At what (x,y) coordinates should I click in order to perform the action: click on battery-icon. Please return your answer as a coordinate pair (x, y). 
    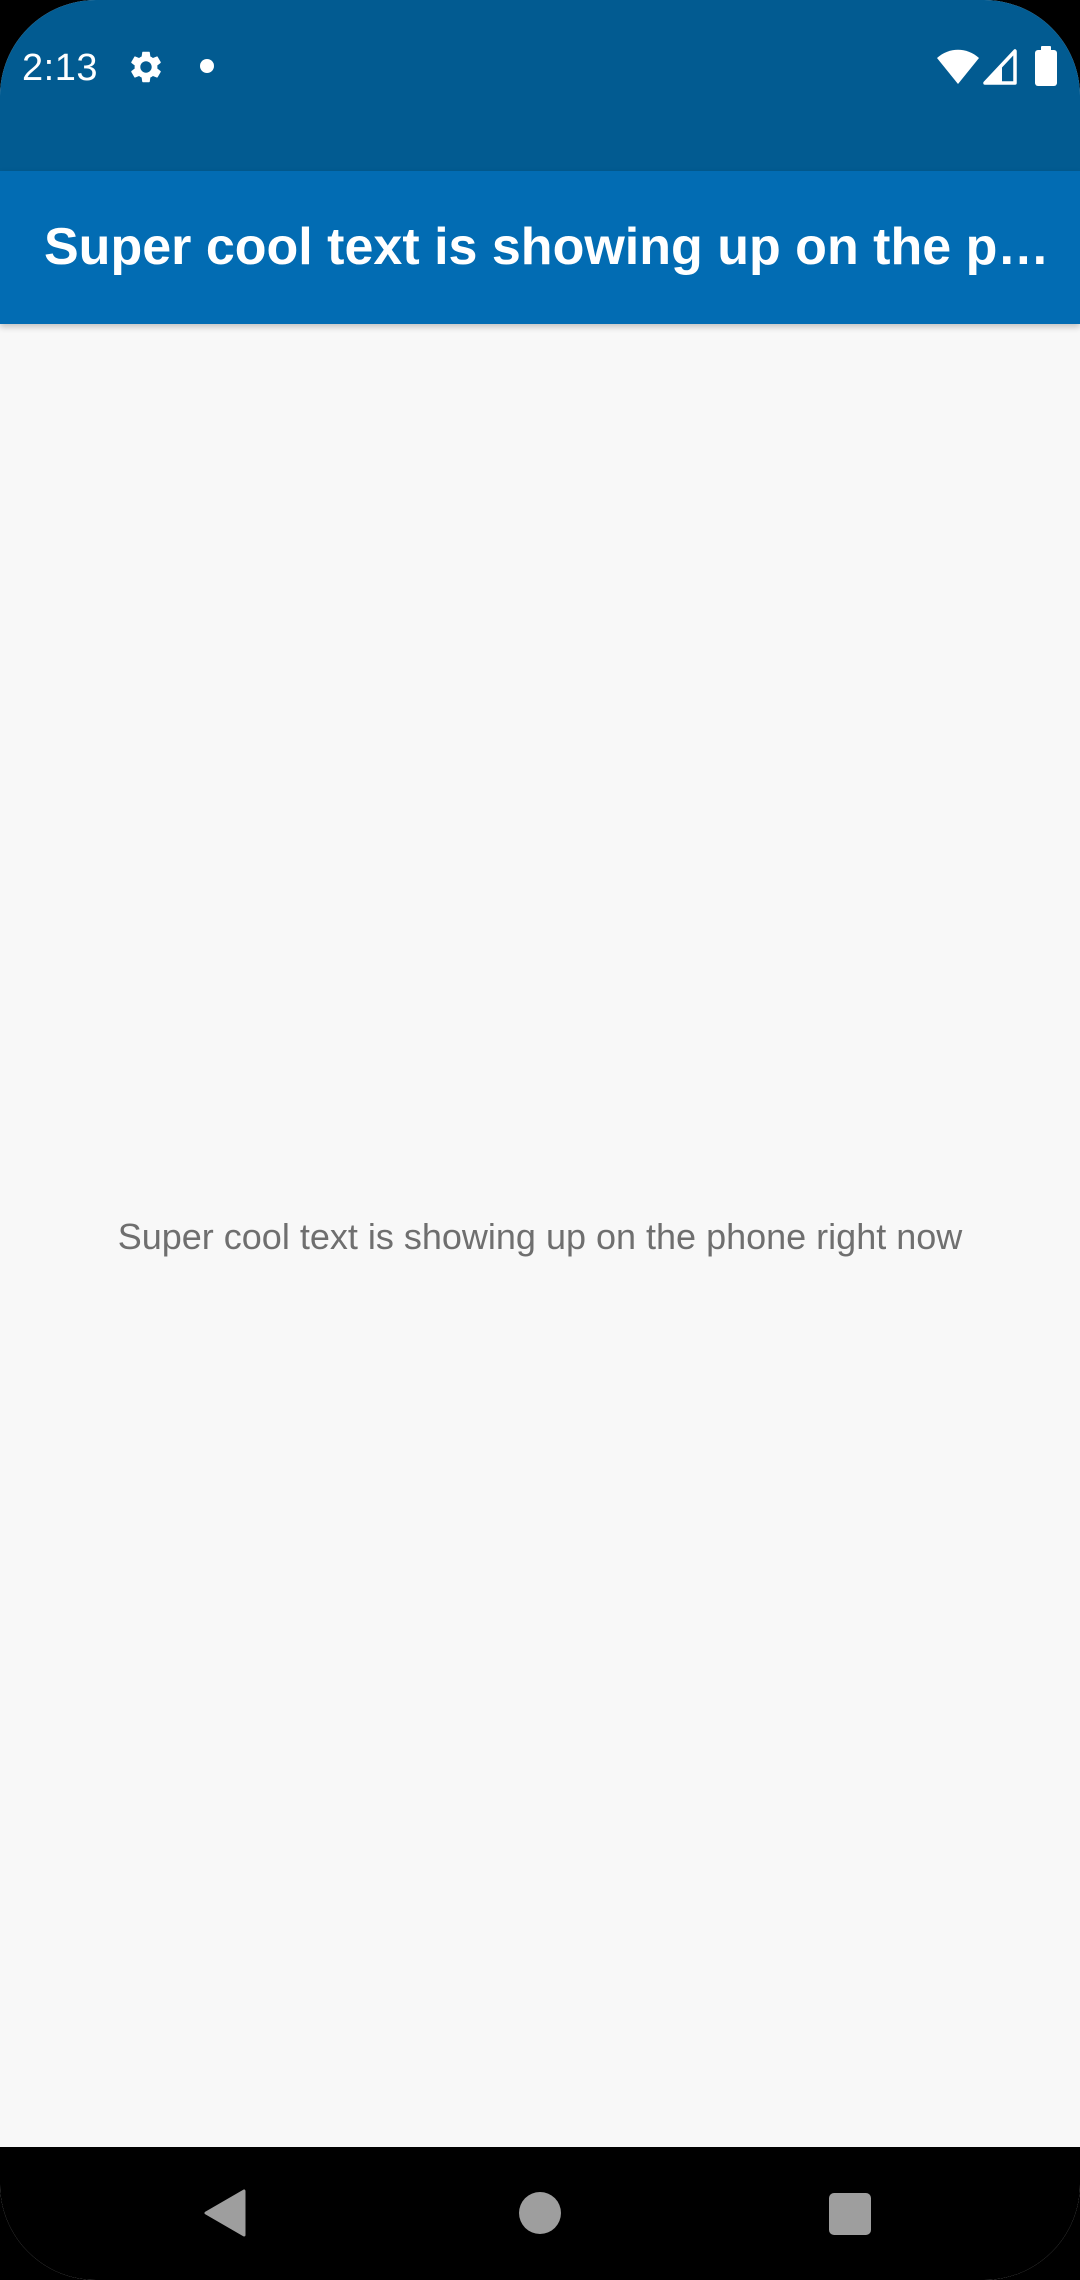
    Looking at the image, I should click on (1046, 66).